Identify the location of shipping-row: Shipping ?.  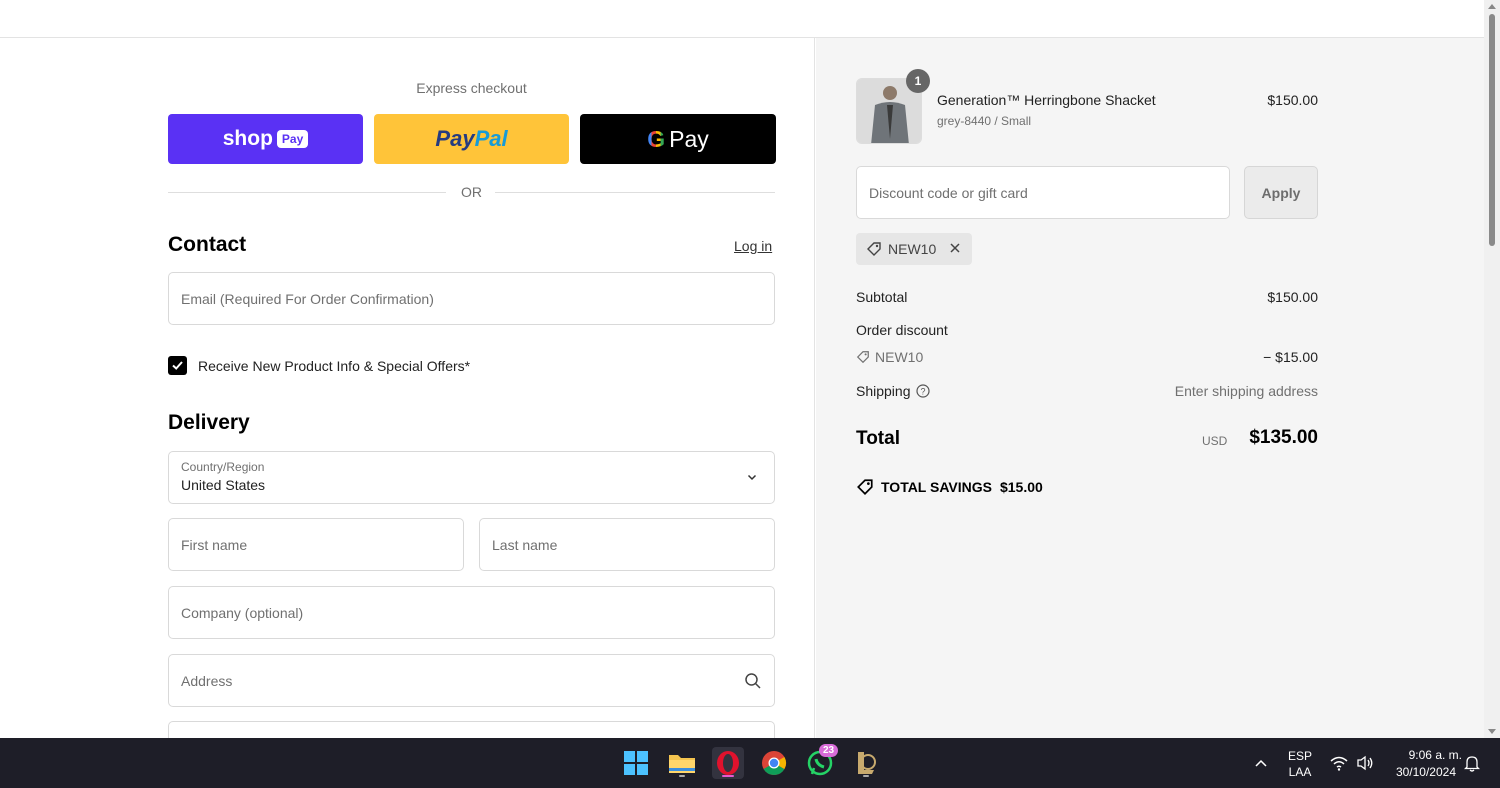
(893, 391).